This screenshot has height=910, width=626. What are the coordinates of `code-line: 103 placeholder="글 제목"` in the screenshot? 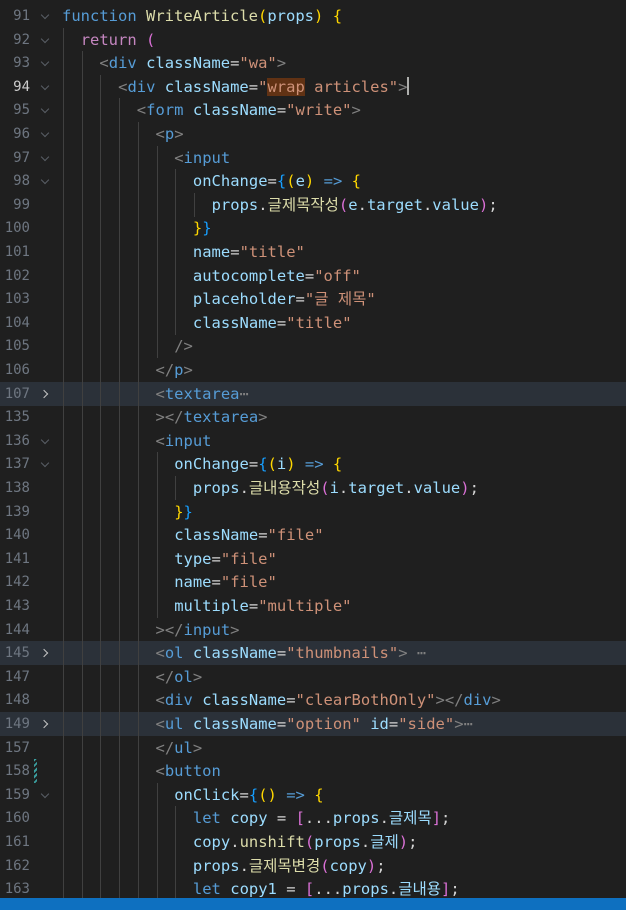 It's located at (313, 299).